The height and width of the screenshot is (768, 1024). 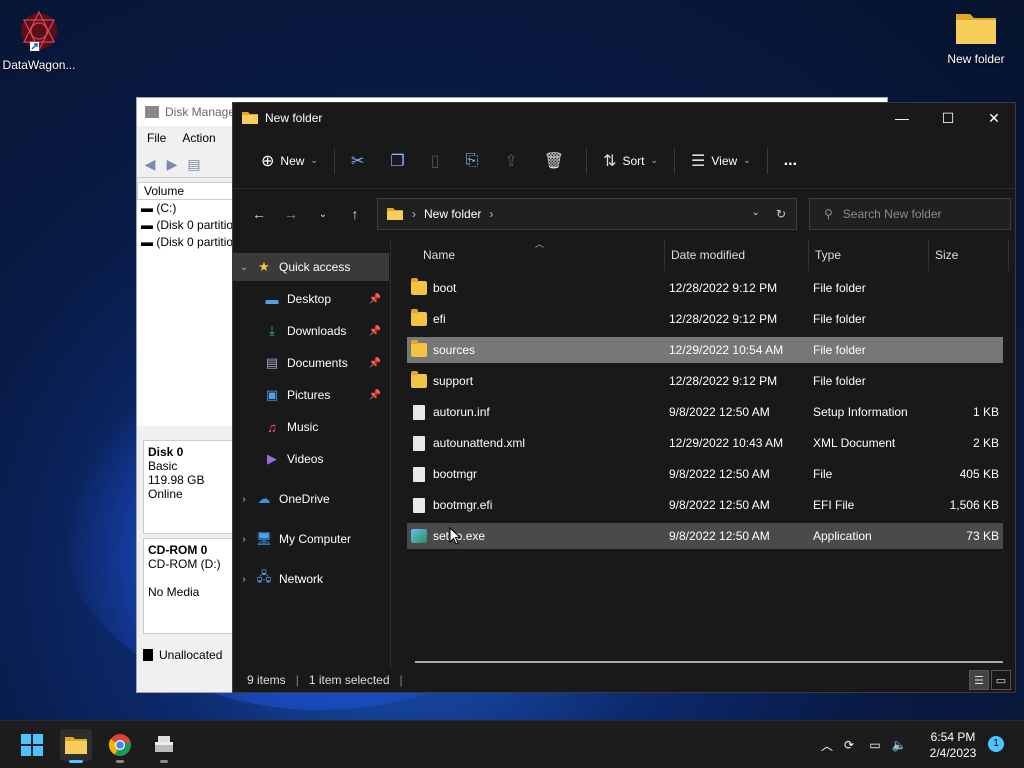 I want to click on refresh-icon: ↻, so click(x=781, y=214).